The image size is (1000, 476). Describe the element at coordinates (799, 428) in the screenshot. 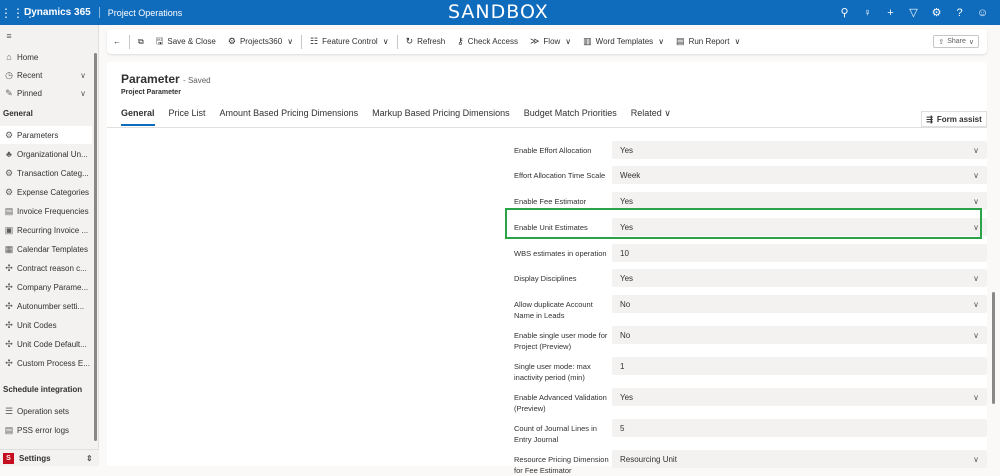

I see `field-input: 5` at that location.